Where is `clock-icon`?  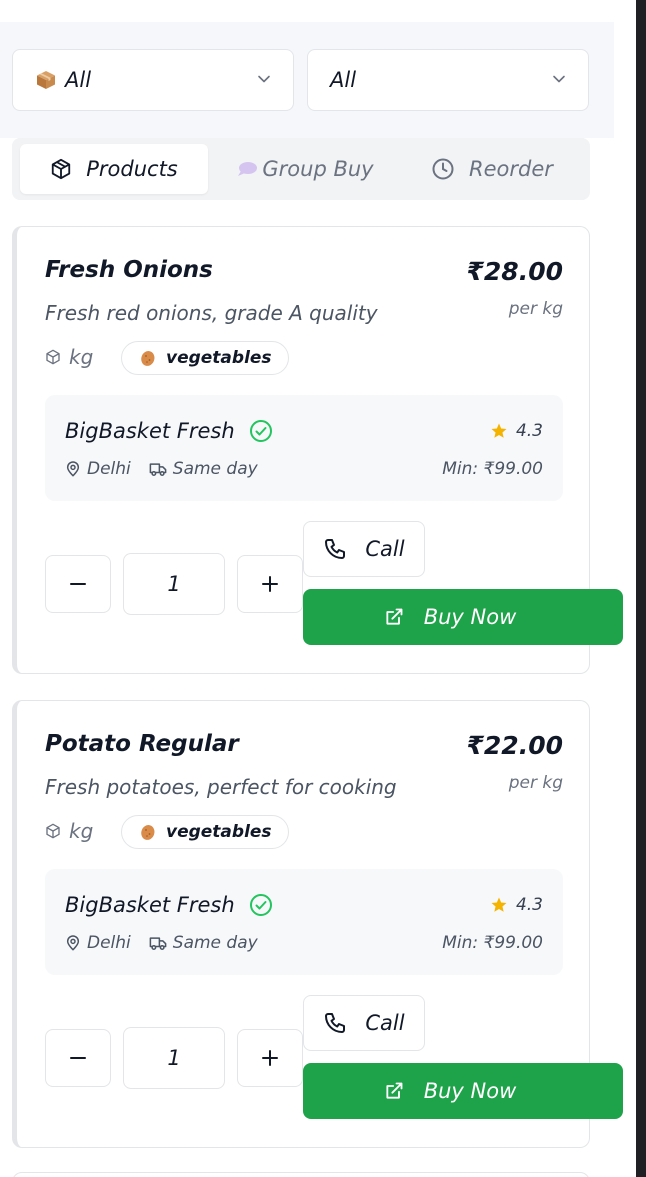
clock-icon is located at coordinates (443, 169).